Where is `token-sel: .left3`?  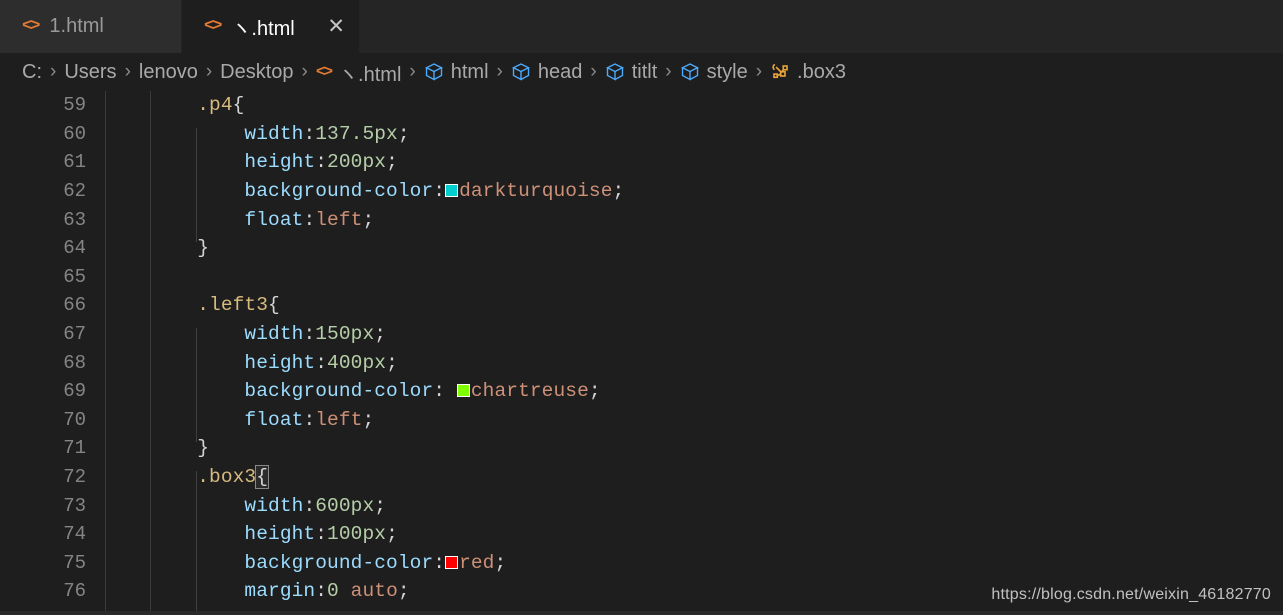
token-sel: .left3 is located at coordinates (233, 305).